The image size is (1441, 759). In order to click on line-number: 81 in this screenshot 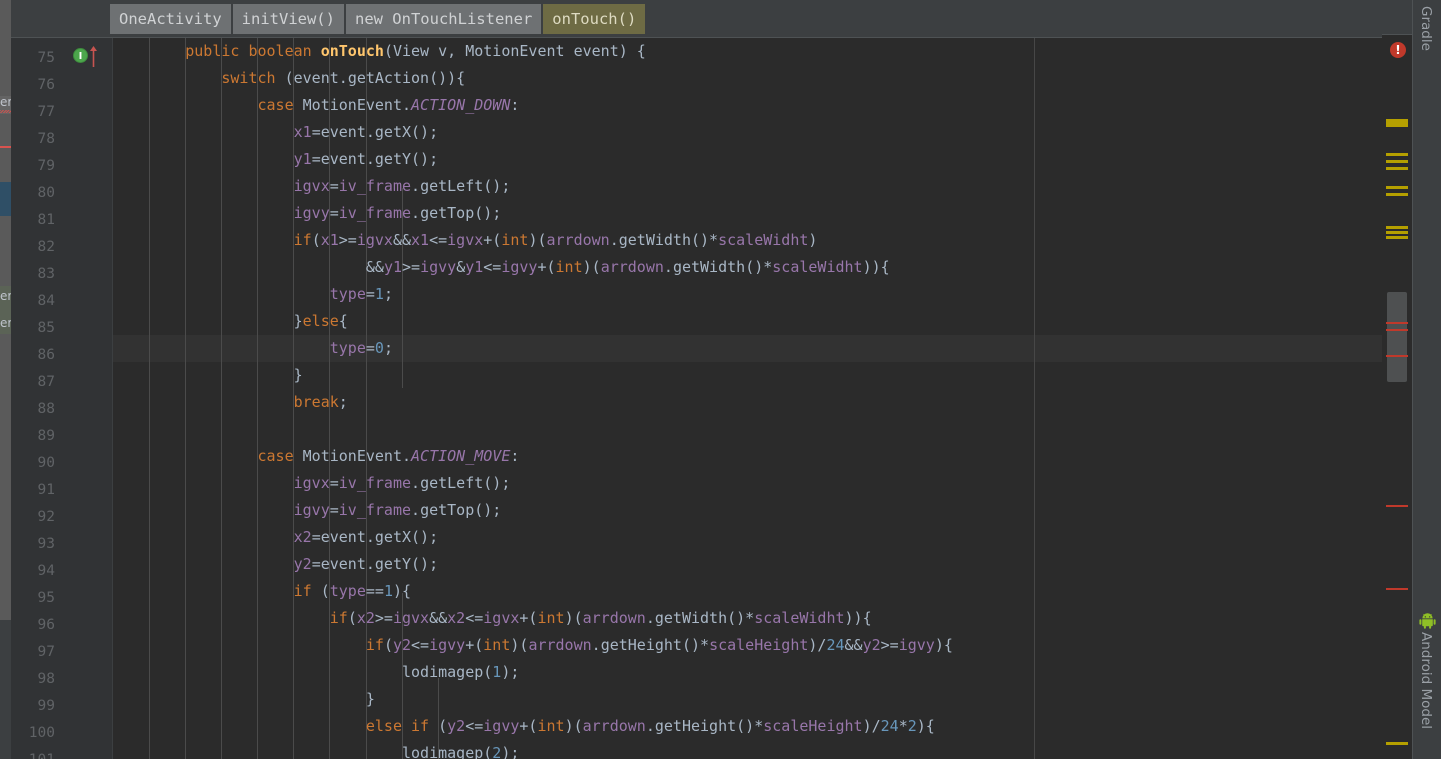, I will do `click(46, 220)`.